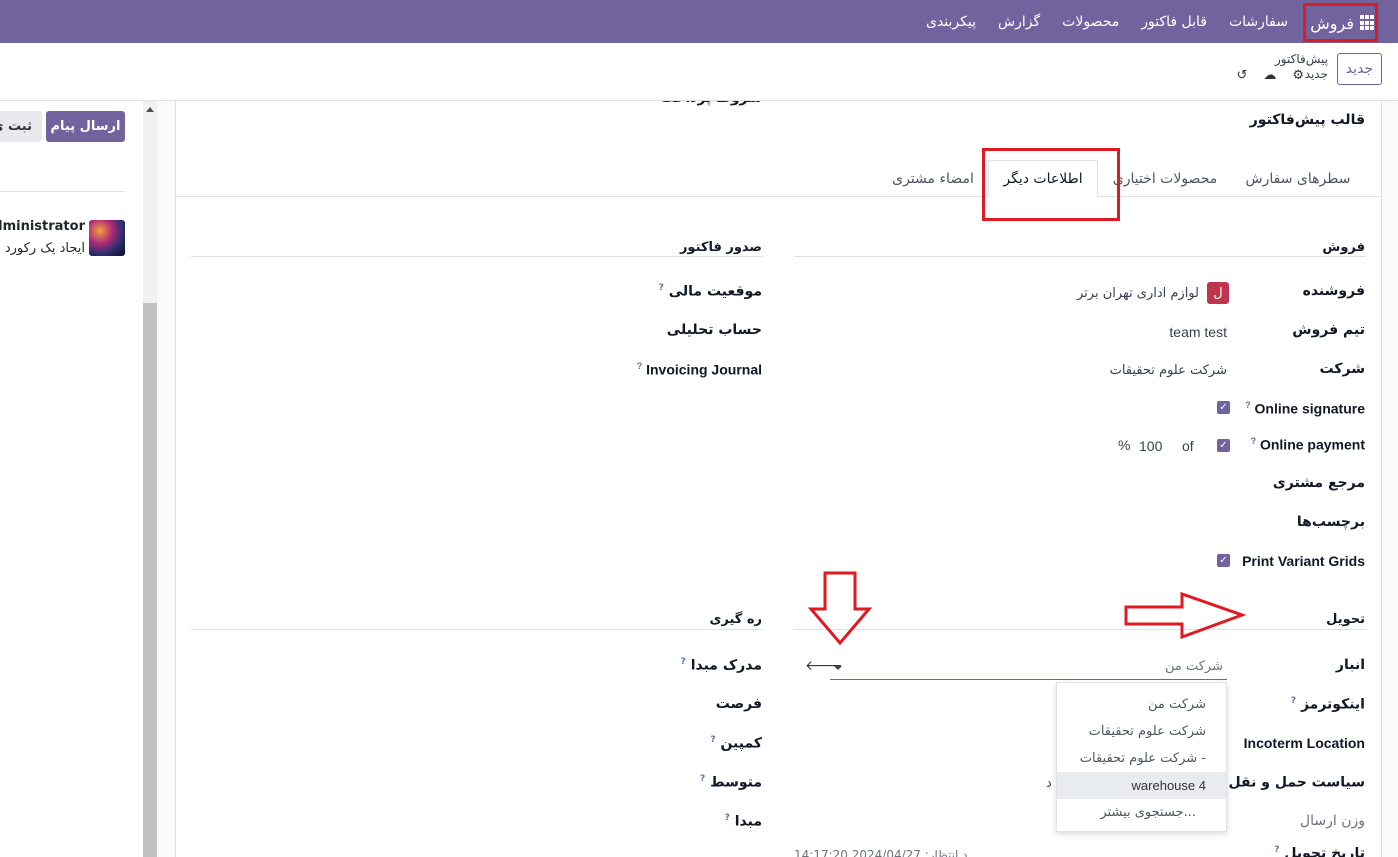 Image resolution: width=1398 pixels, height=857 pixels. I want to click on app-brand: فروش, so click(1342, 23).